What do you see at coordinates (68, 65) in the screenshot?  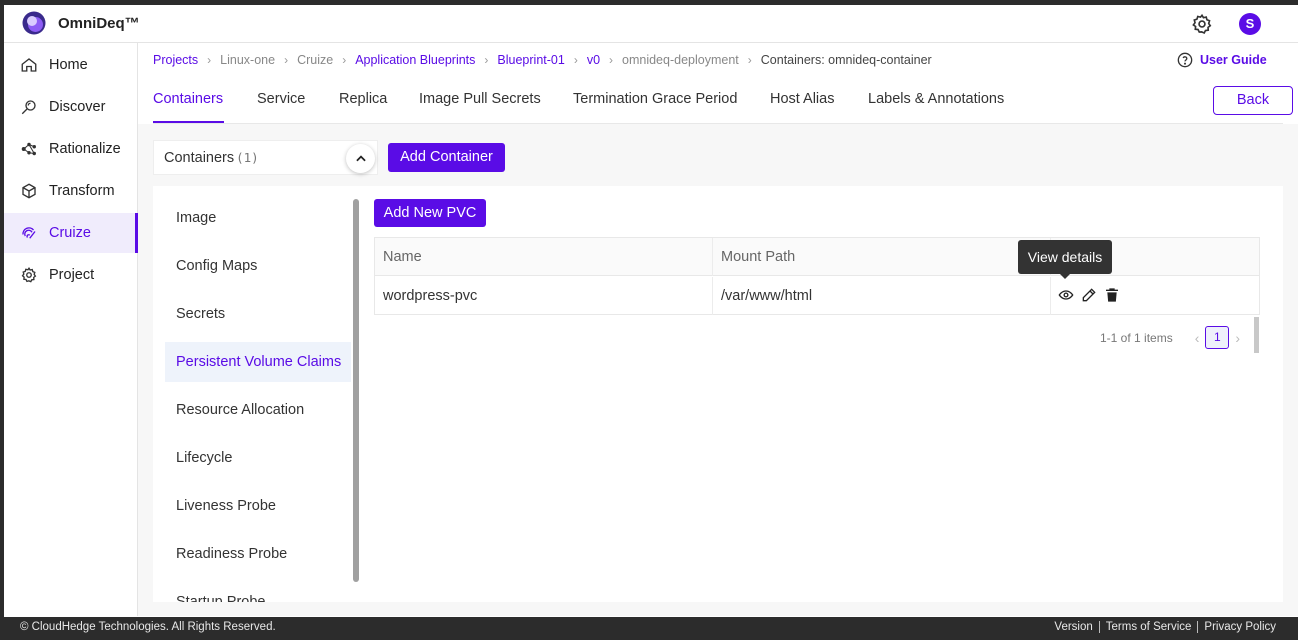 I see `sidebar-item-label: Home` at bounding box center [68, 65].